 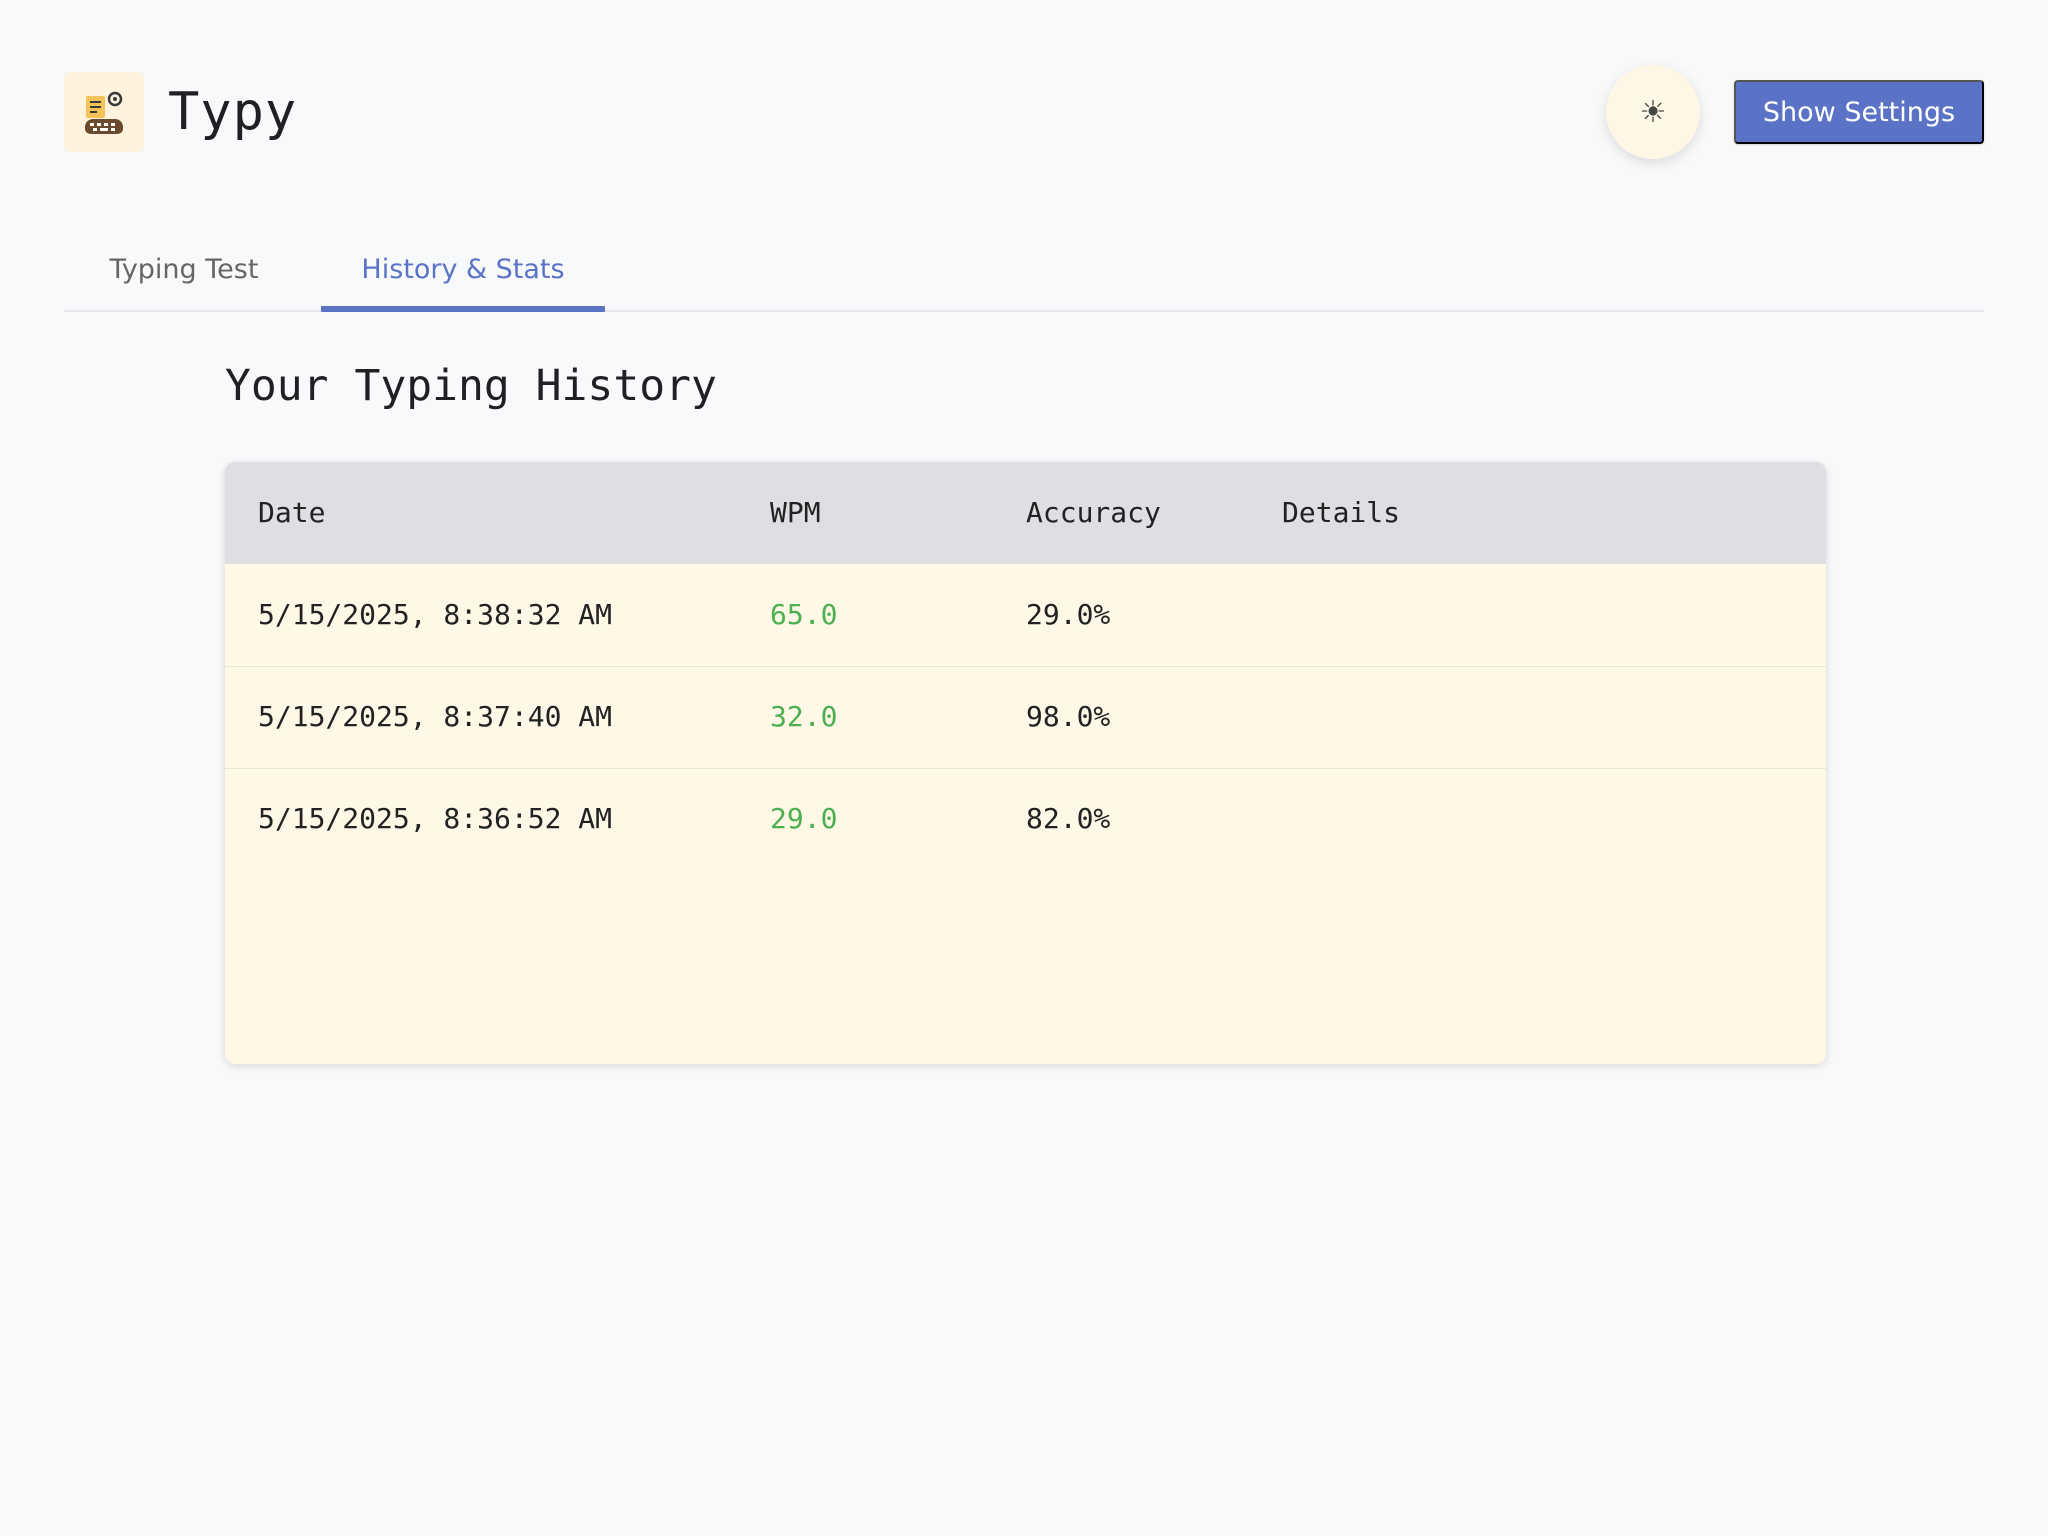 What do you see at coordinates (1093, 512) in the screenshot?
I see `column-header-accuracy: Accuracy` at bounding box center [1093, 512].